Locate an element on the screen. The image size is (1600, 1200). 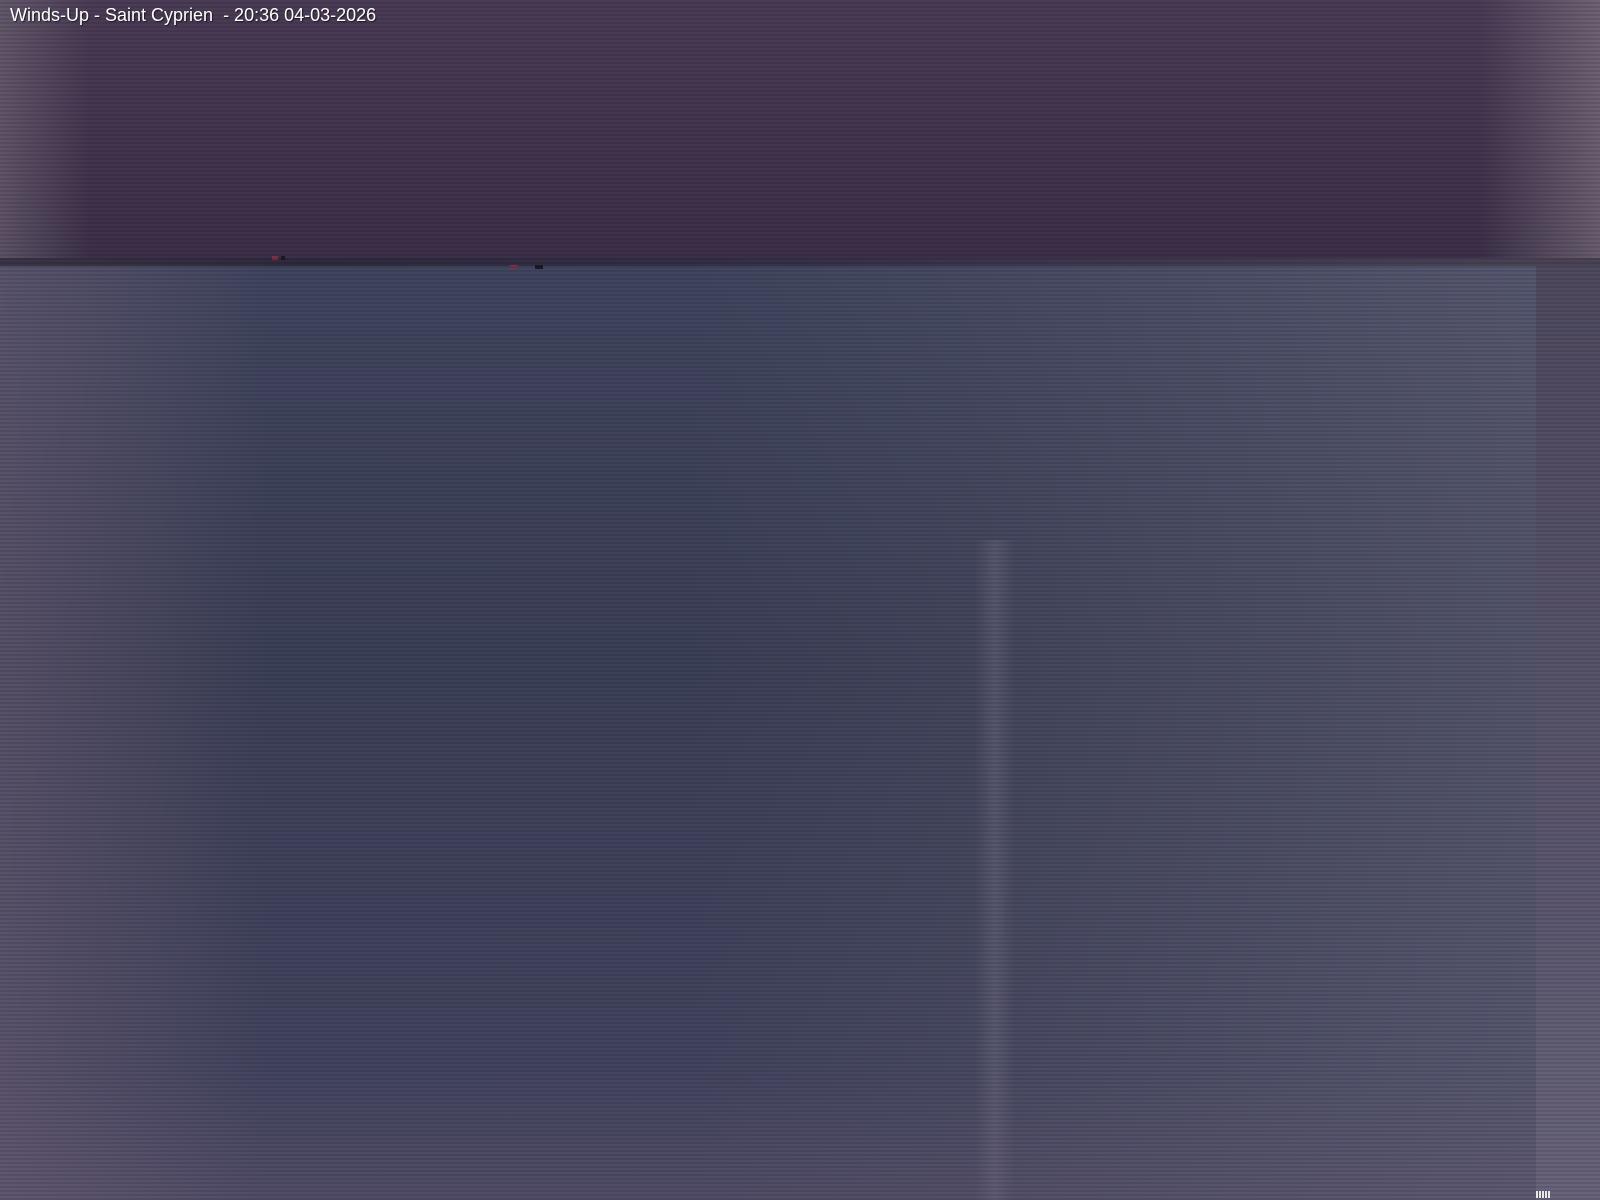
horizon-line is located at coordinates (800, 262).